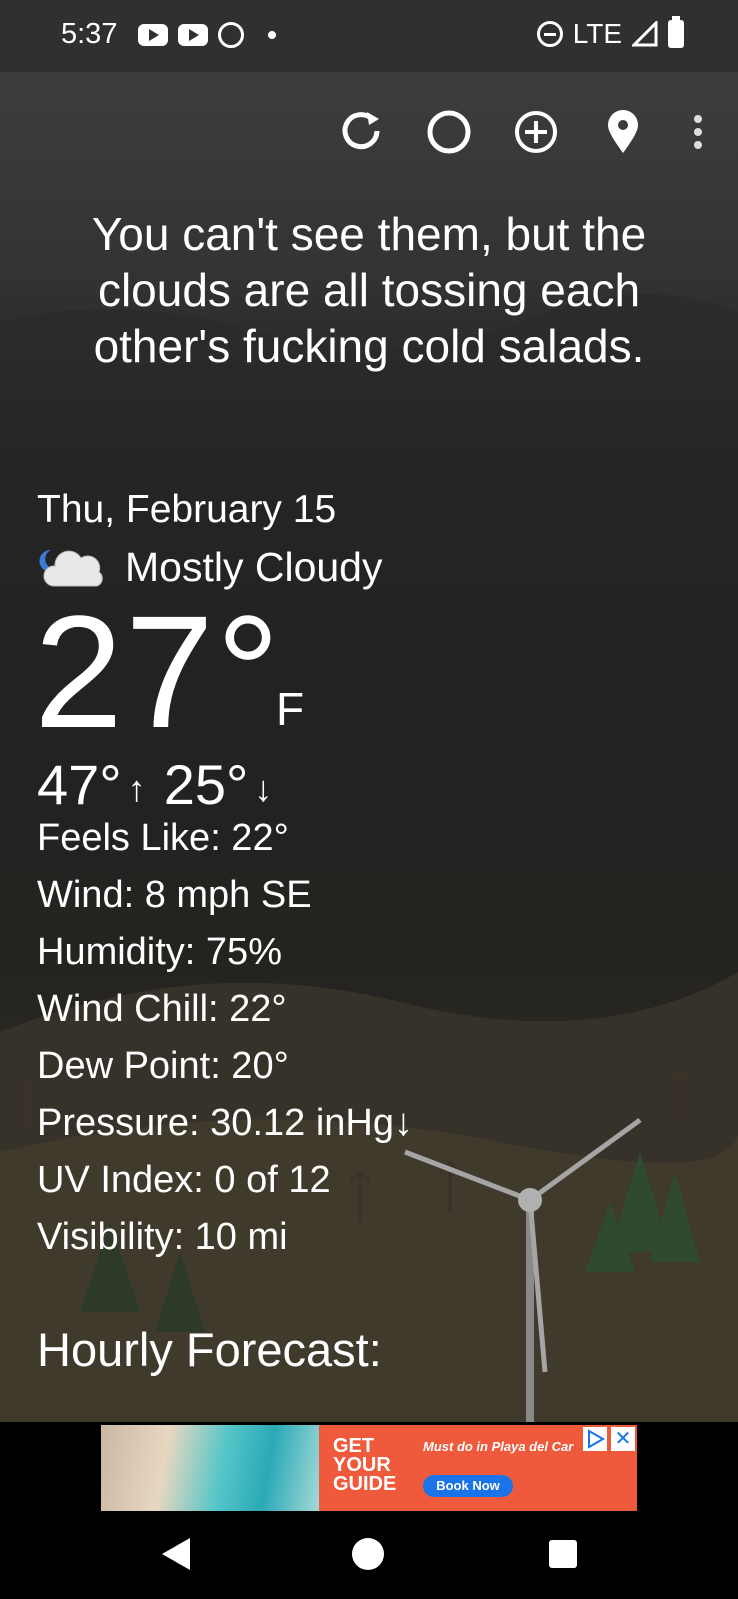  I want to click on humidity: Humidity: 75%, so click(159, 952).